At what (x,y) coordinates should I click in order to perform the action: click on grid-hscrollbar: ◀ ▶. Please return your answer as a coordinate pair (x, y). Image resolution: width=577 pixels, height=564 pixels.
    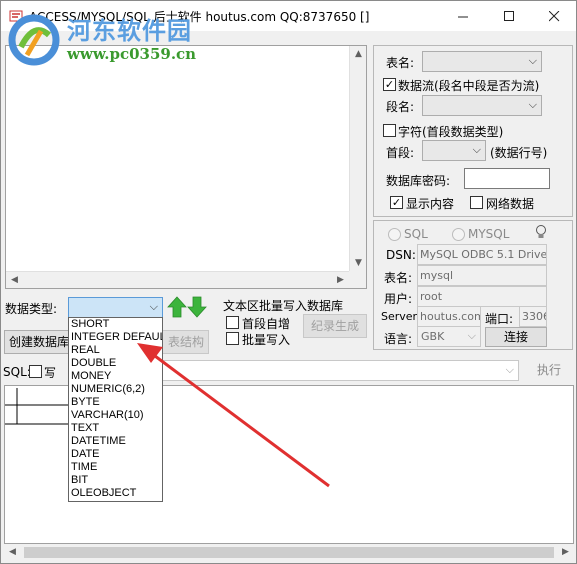
    Looking at the image, I should click on (289, 552).